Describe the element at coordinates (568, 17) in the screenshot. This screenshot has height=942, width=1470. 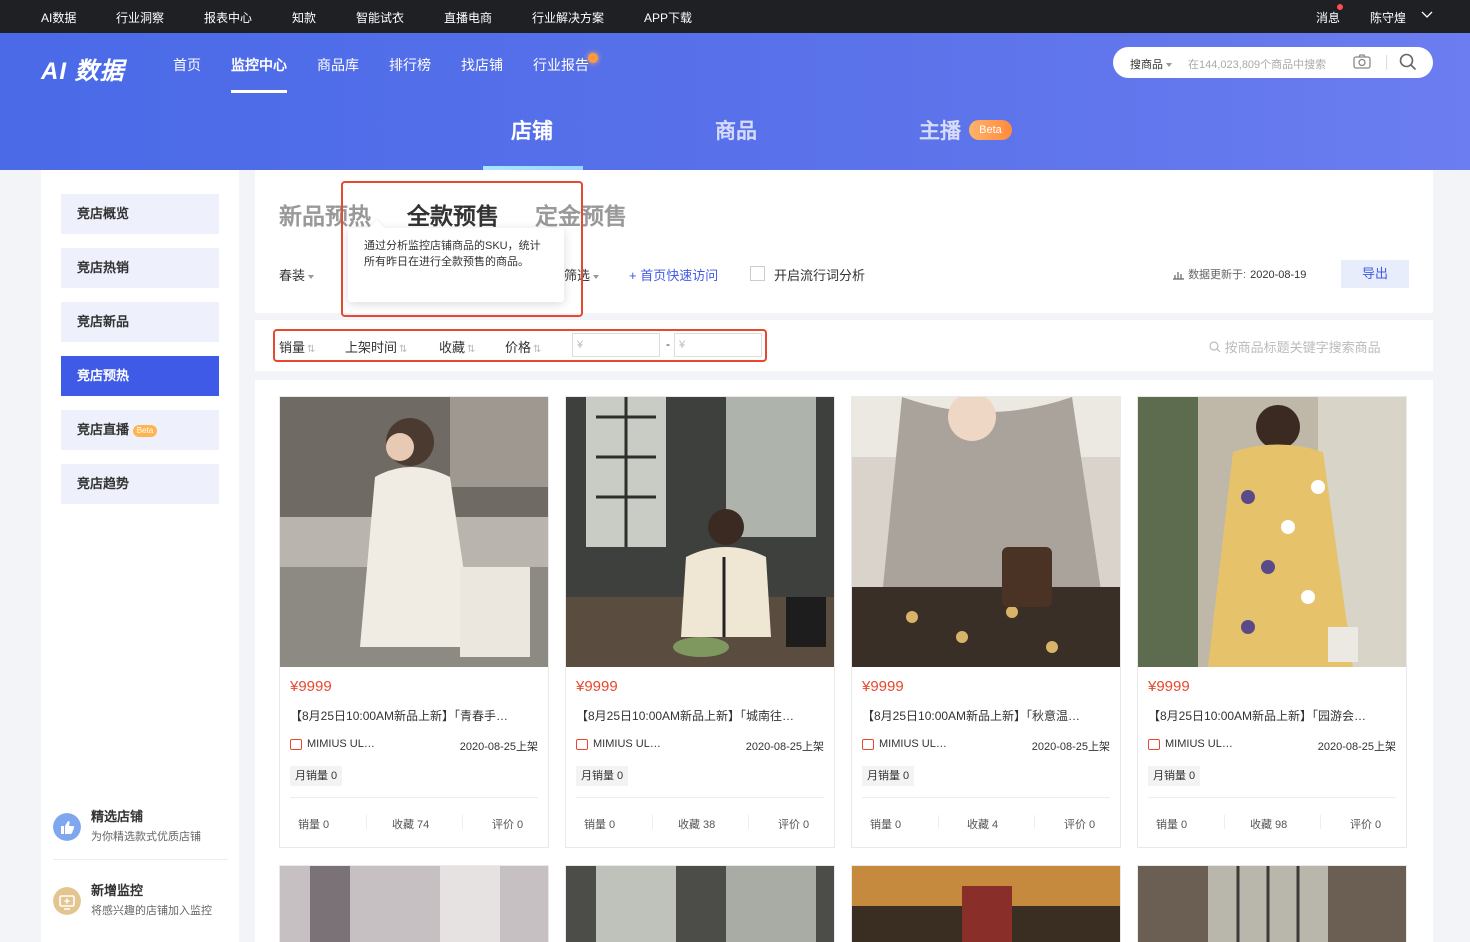
I see `topbar-link-solution: 行业解决方案` at that location.